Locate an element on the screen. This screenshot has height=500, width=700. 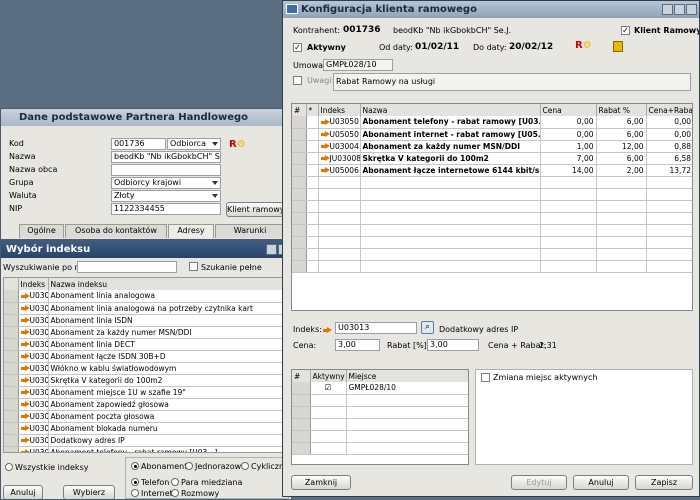
indeks-cell: U03050 is located at coordinates (339, 122).